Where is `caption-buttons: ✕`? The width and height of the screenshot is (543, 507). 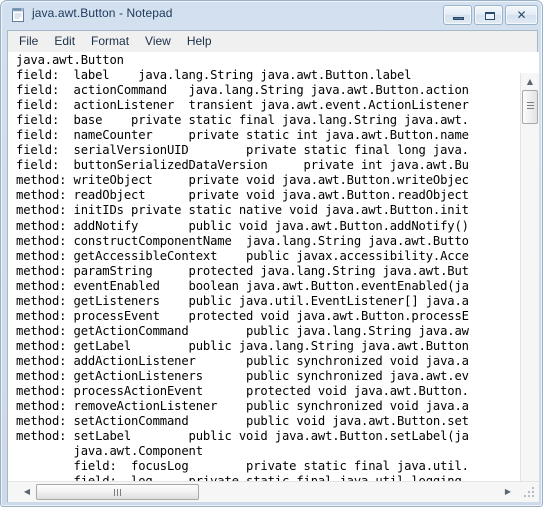 caption-buttons: ✕ is located at coordinates (490, 15).